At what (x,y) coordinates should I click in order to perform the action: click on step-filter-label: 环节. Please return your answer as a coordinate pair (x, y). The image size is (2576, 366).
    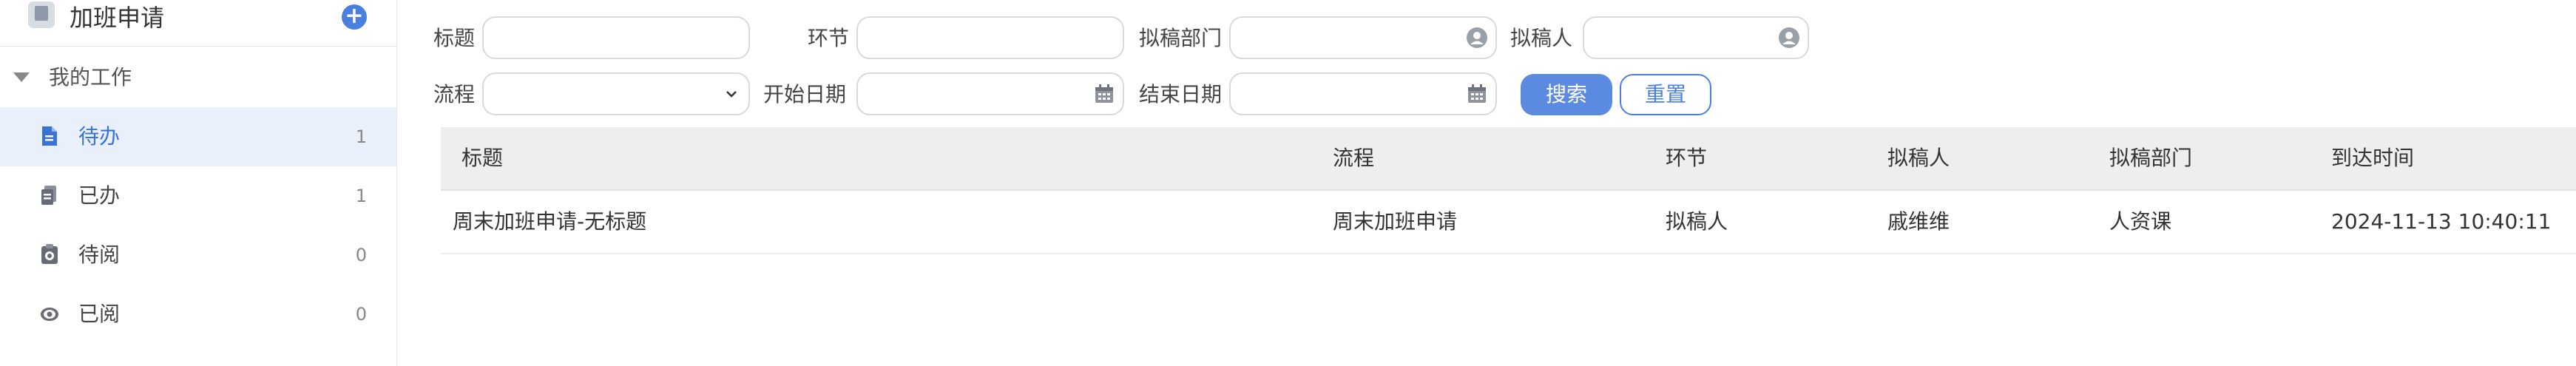
    Looking at the image, I should click on (829, 38).